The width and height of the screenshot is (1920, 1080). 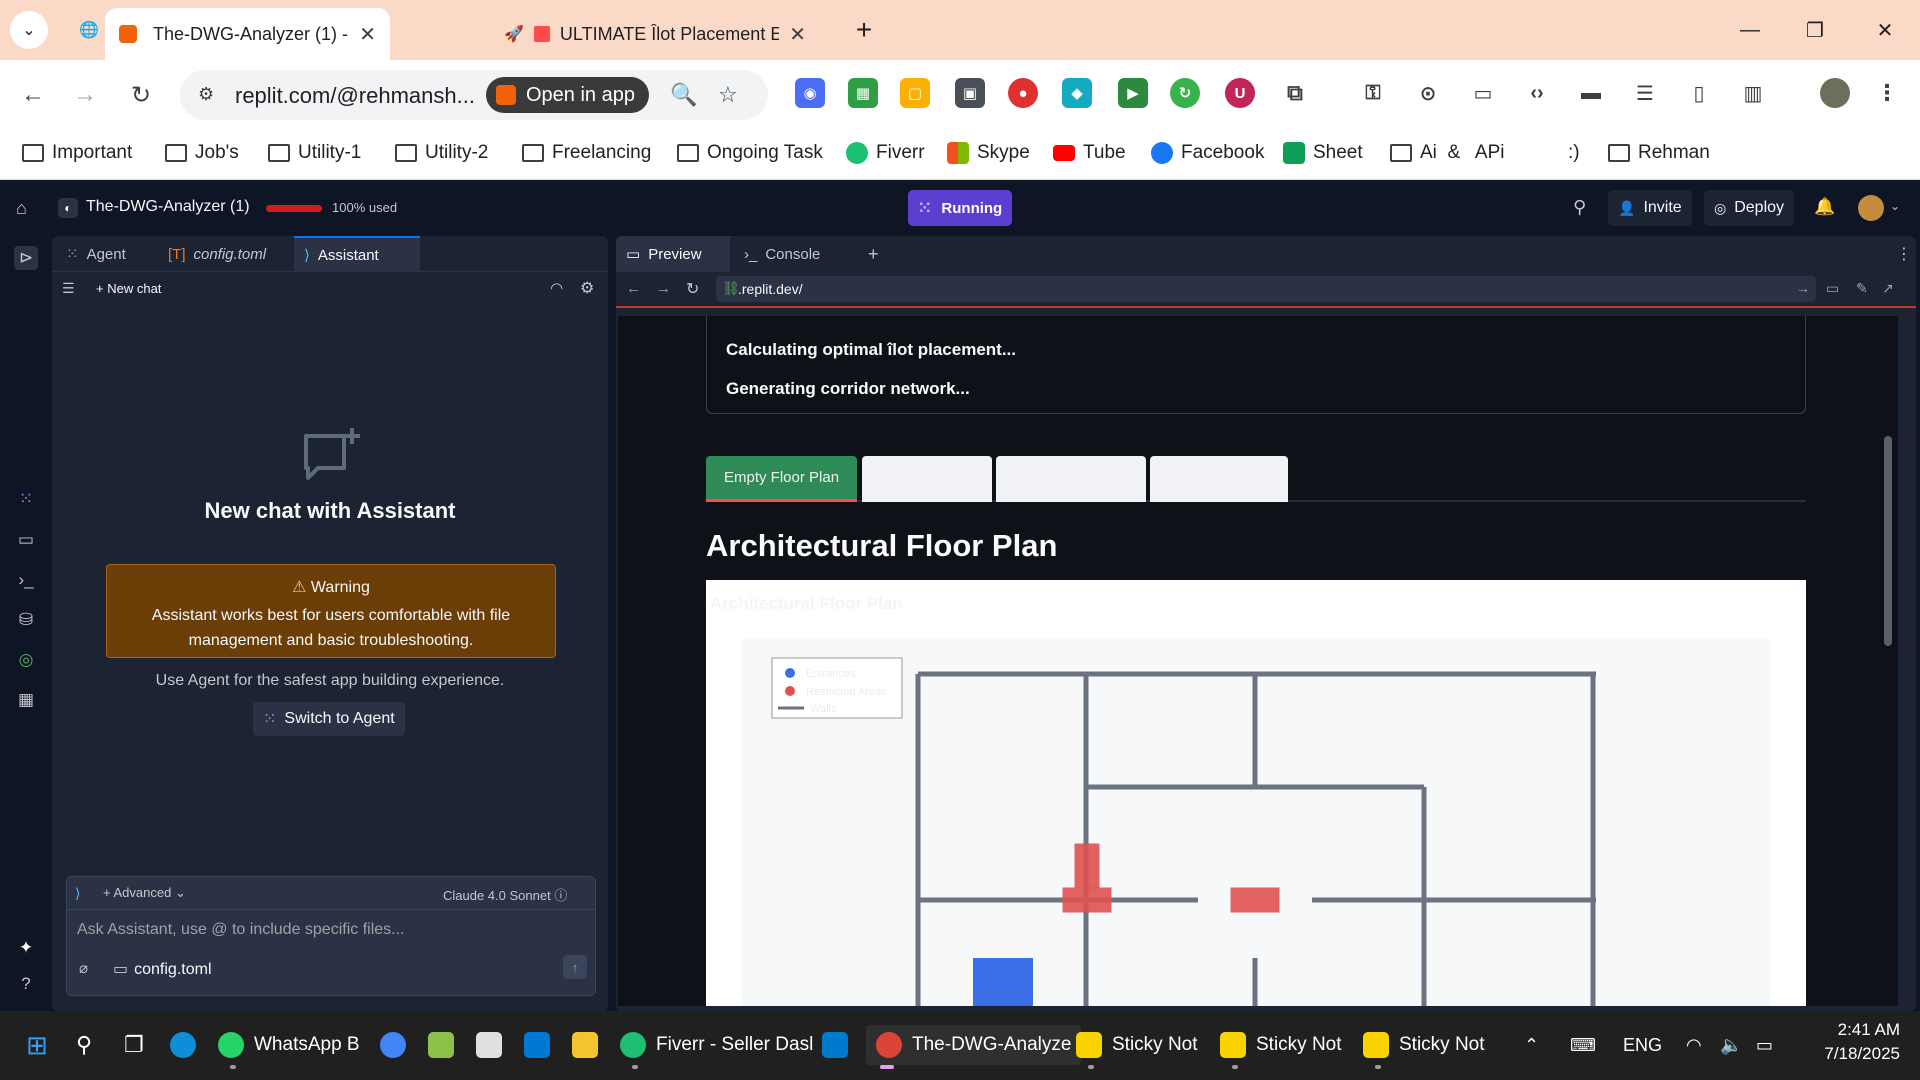 I want to click on paperclip-icon: ⌀, so click(x=83, y=968).